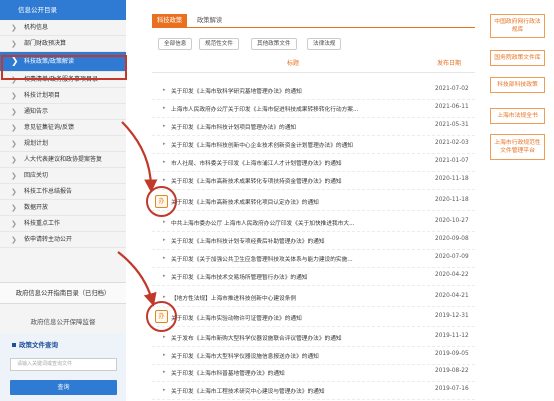  What do you see at coordinates (63, 28) in the screenshot?
I see `sidebar-item-institution: ❯ 机构信息` at bounding box center [63, 28].